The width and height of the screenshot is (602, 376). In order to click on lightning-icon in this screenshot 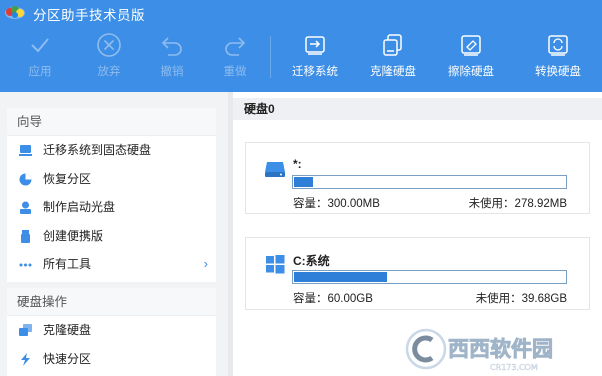, I will do `click(25, 359)`.